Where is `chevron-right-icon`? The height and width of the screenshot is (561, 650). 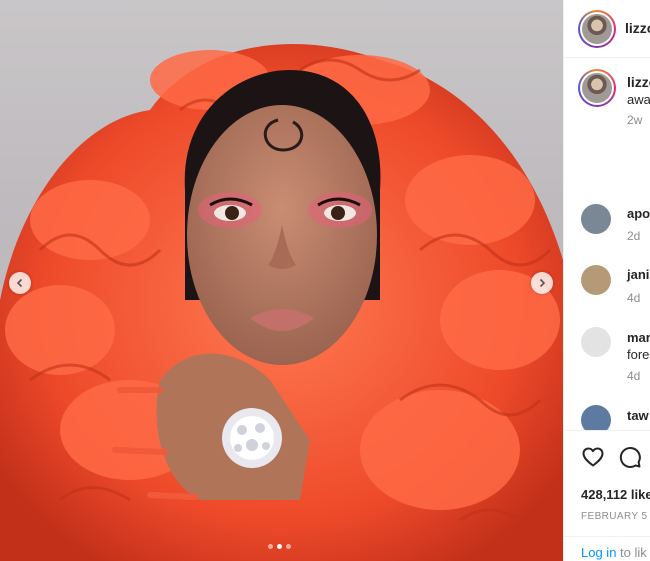 chevron-right-icon is located at coordinates (542, 283).